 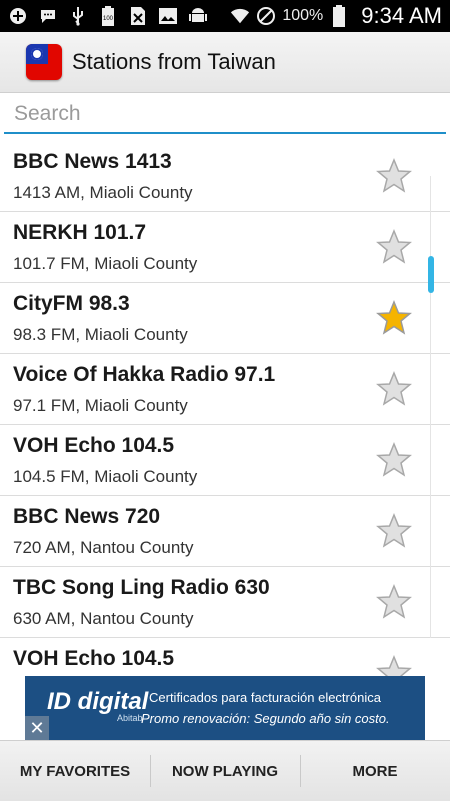 I want to click on search-bar, so click(x=225, y=117).